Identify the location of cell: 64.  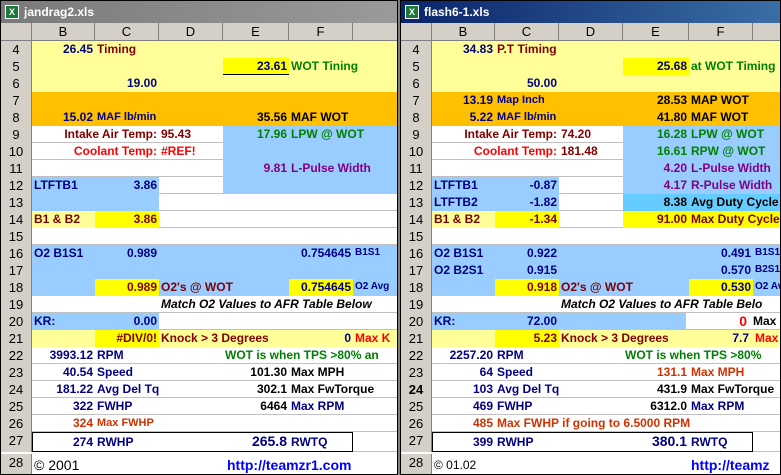
(463, 372).